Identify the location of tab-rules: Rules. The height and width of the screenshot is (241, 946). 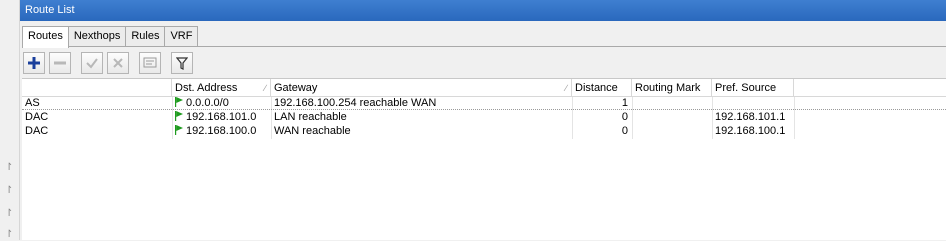
(145, 36).